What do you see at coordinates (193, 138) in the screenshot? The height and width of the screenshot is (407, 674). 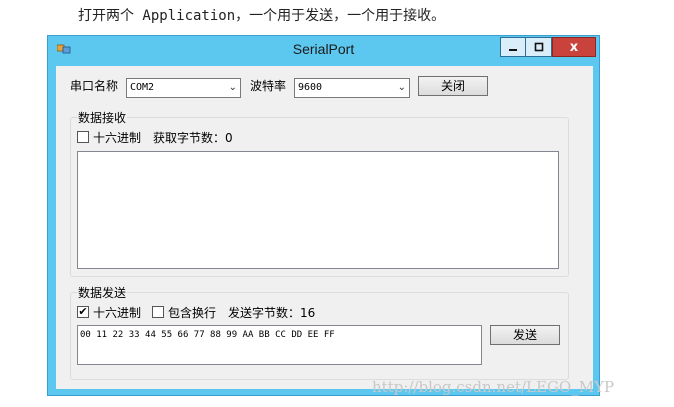 I see `receive-bytes-count: 获取字节数：0` at bounding box center [193, 138].